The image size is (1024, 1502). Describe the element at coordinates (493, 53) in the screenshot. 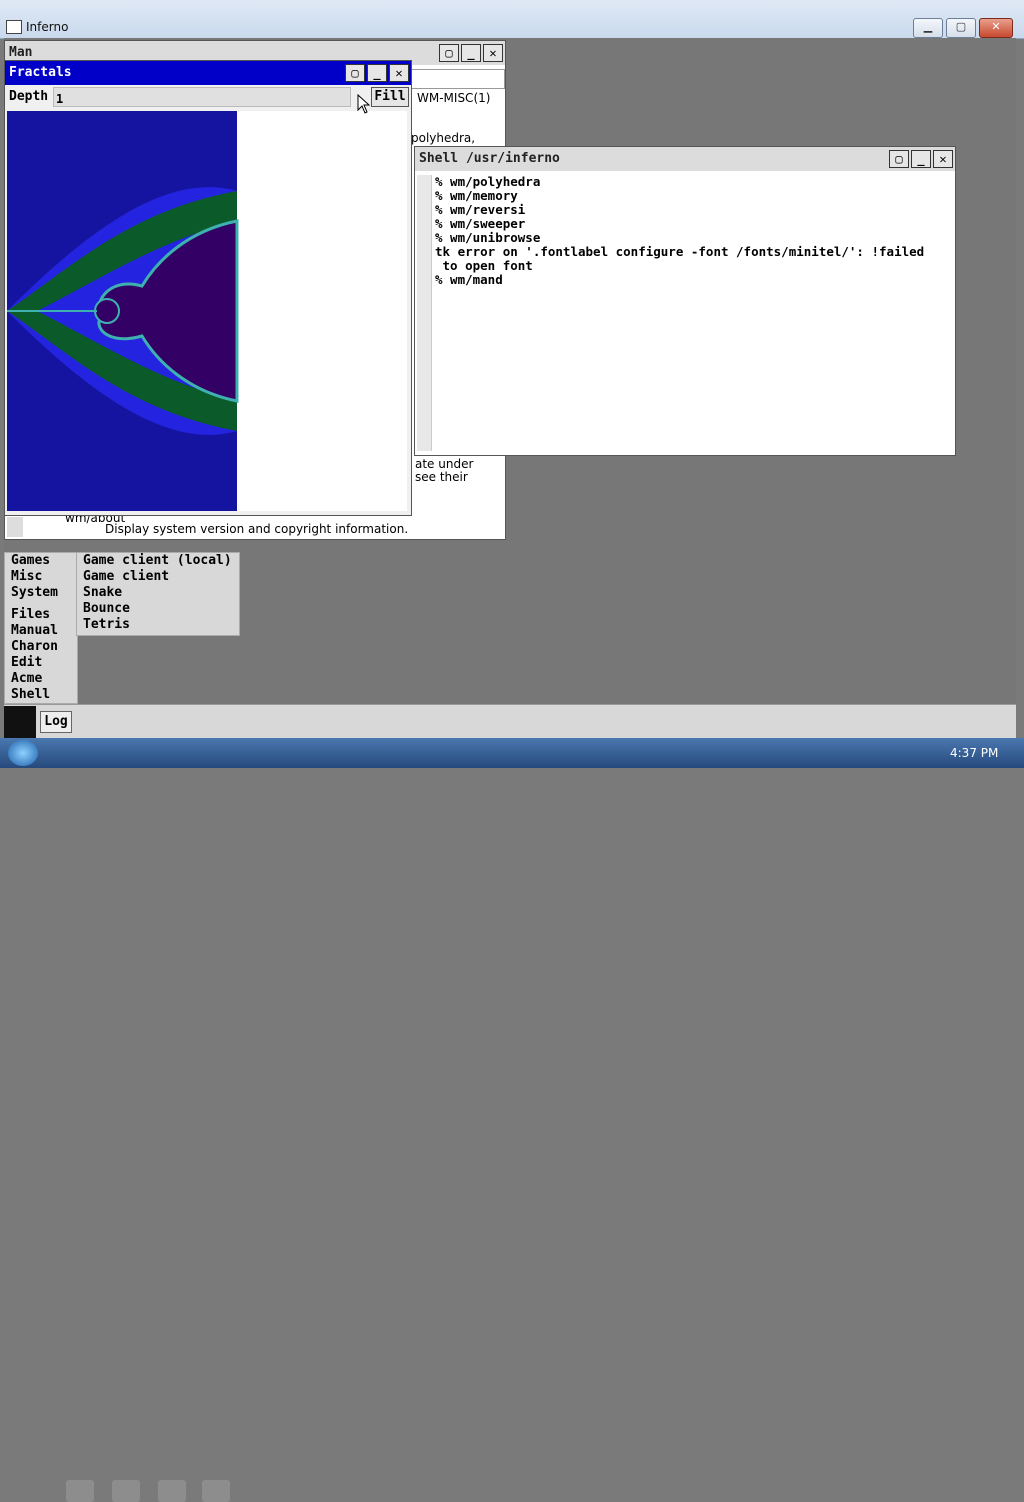

I see `man-close-icon: ✕` at that location.